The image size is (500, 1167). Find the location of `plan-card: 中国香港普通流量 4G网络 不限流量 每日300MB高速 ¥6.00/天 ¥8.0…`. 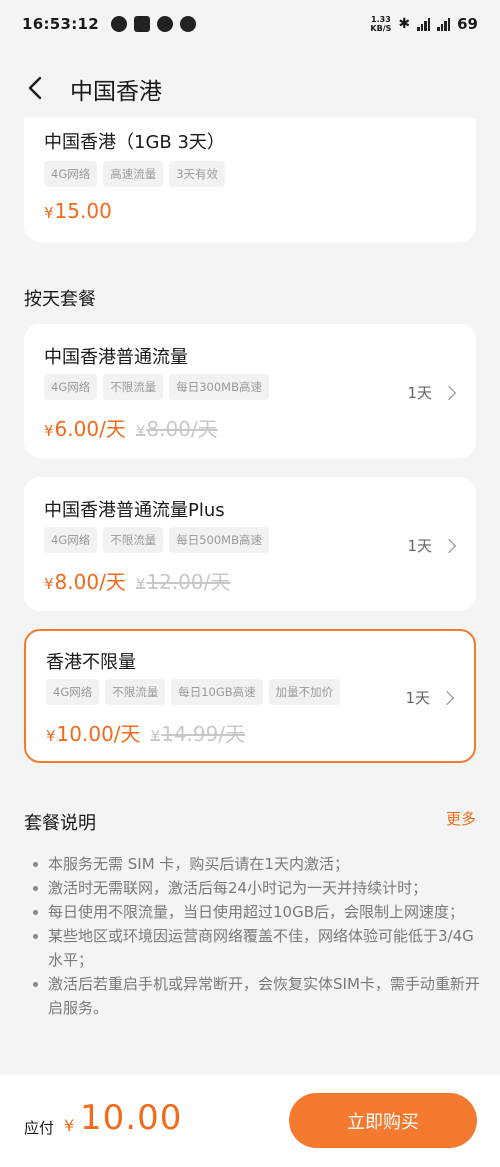

plan-card: 中国香港普通流量 4G网络 不限流量 每日300MB高速 ¥6.00/天 ¥8.0… is located at coordinates (250, 391).